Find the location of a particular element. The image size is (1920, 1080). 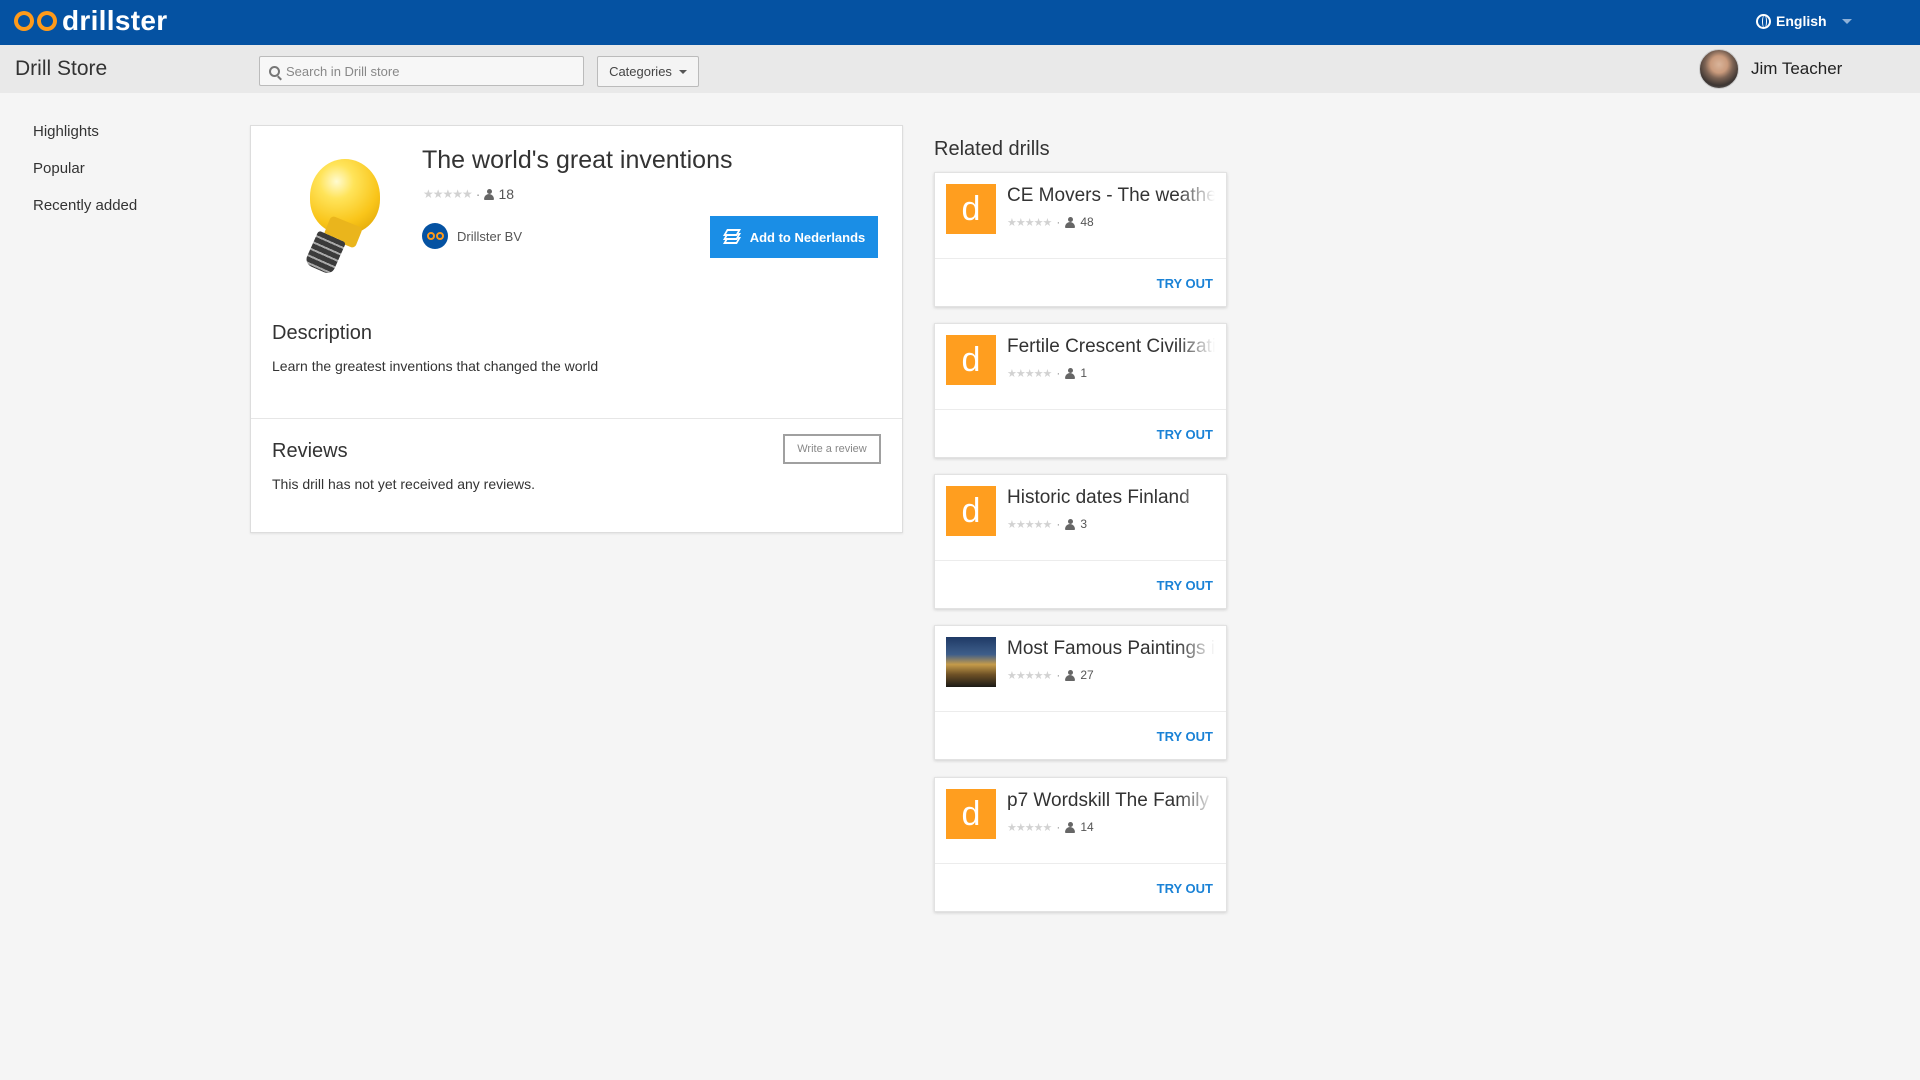

users-count: 14 is located at coordinates (1087, 827).